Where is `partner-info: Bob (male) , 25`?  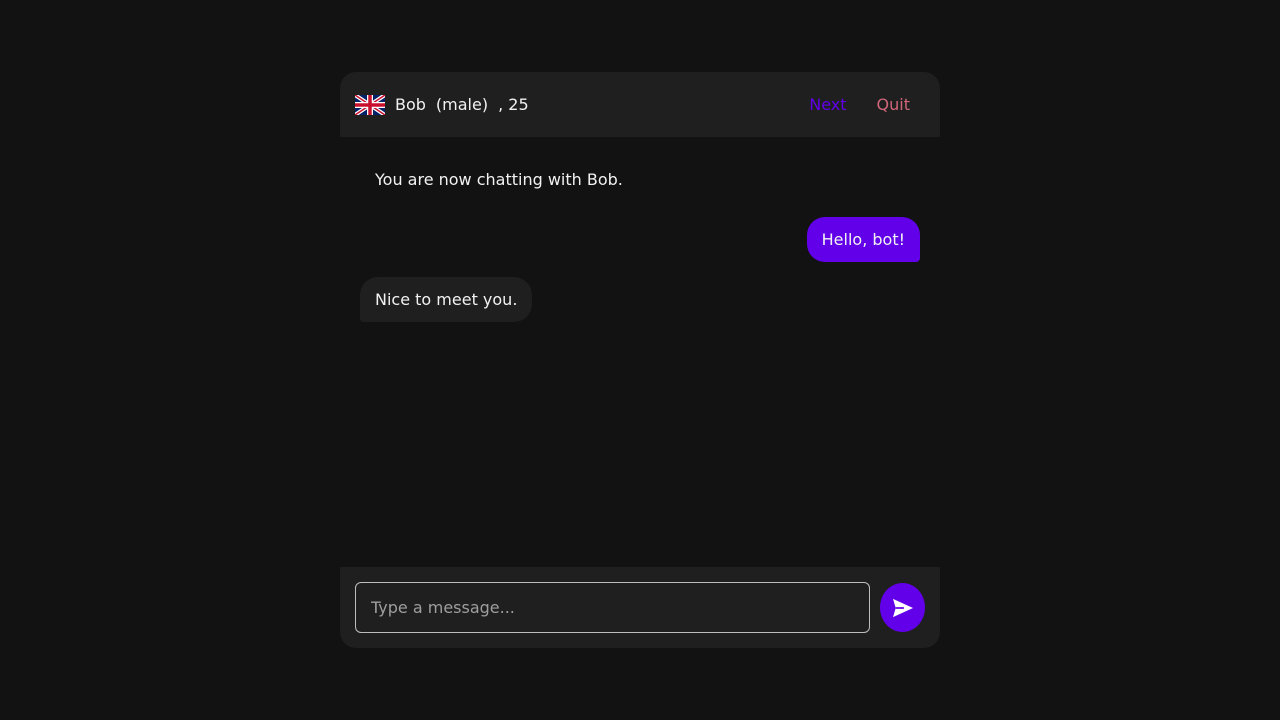
partner-info: Bob (male) , 25 is located at coordinates (462, 104).